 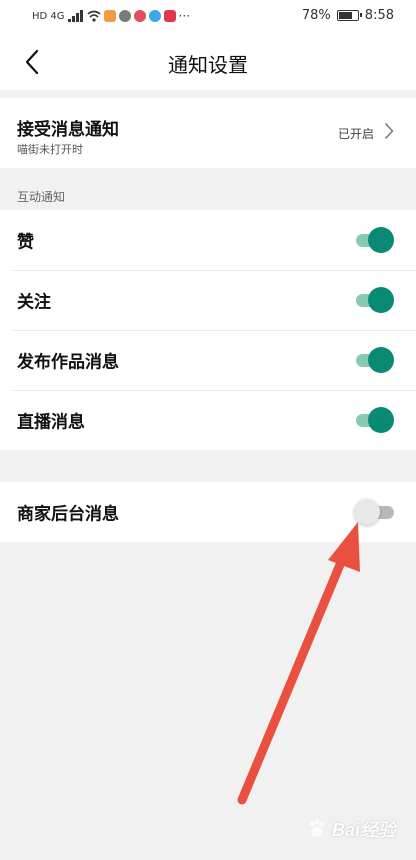 I want to click on header-bar: 通知设置, so click(x=208, y=62).